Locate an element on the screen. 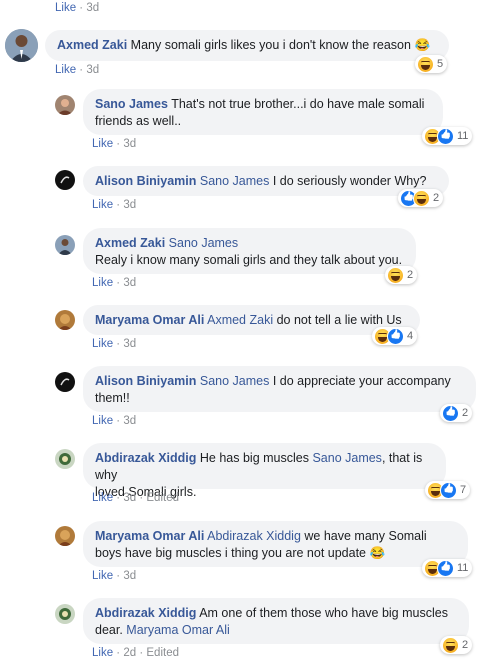 This screenshot has height=664, width=492. reaction-summary: 5 is located at coordinates (431, 64).